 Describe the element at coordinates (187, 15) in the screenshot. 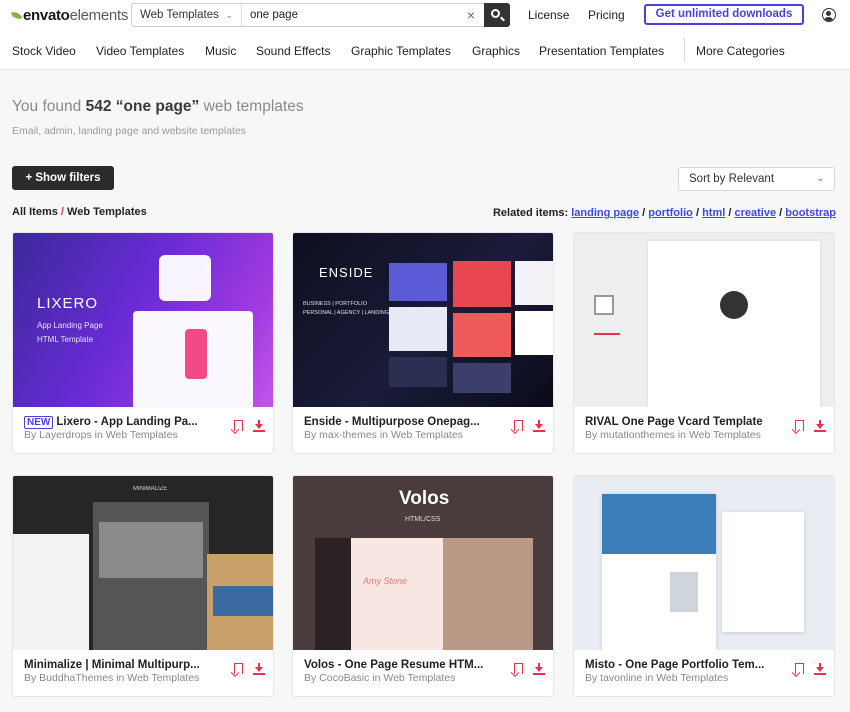

I see `category-select: Web Templates ⌄` at that location.